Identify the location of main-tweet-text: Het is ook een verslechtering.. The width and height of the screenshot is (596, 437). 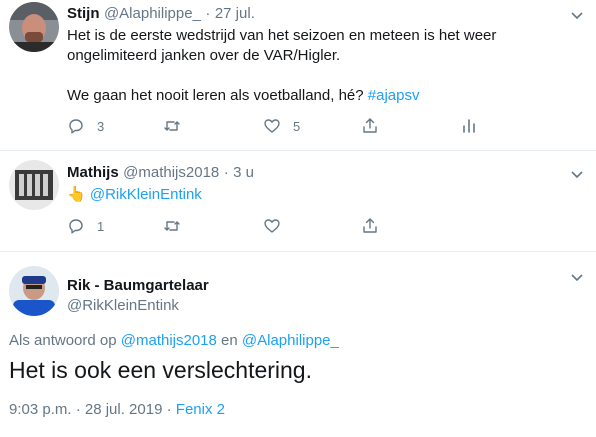
(160, 370).